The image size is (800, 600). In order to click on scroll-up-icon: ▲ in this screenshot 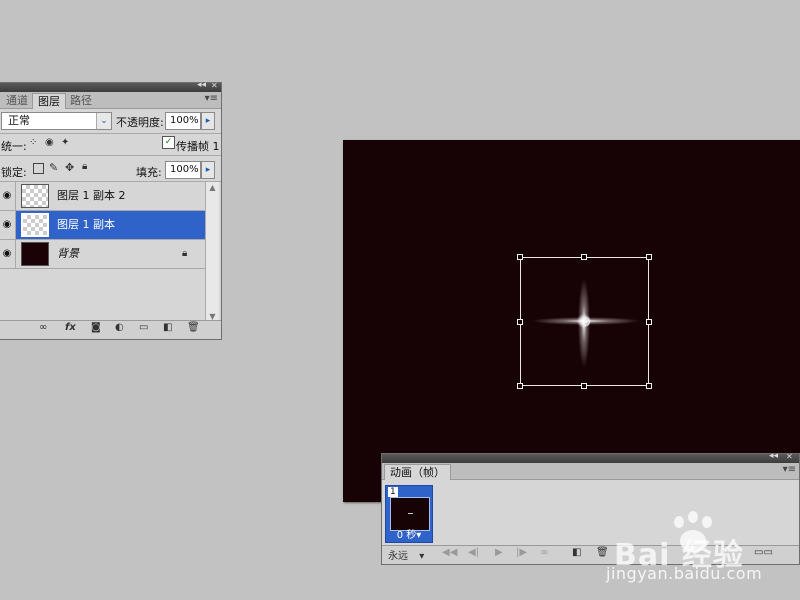, I will do `click(212, 187)`.